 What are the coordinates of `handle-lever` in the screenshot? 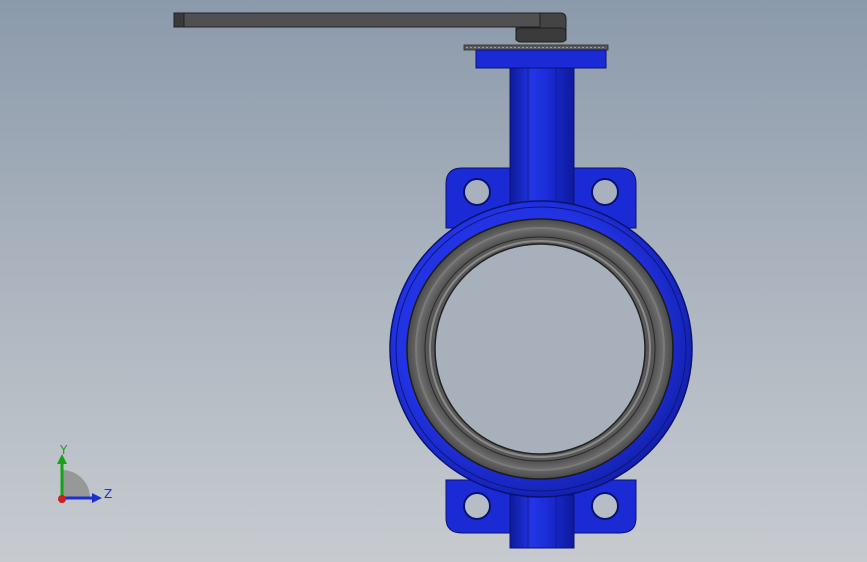 It's located at (370, 27).